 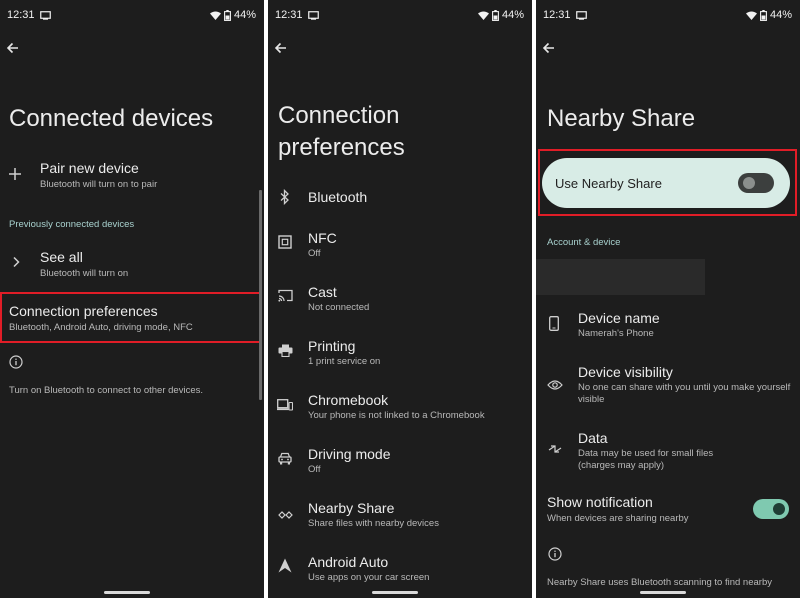 I want to click on pref-item-cast: Cast Not connected, so click(x=400, y=298).